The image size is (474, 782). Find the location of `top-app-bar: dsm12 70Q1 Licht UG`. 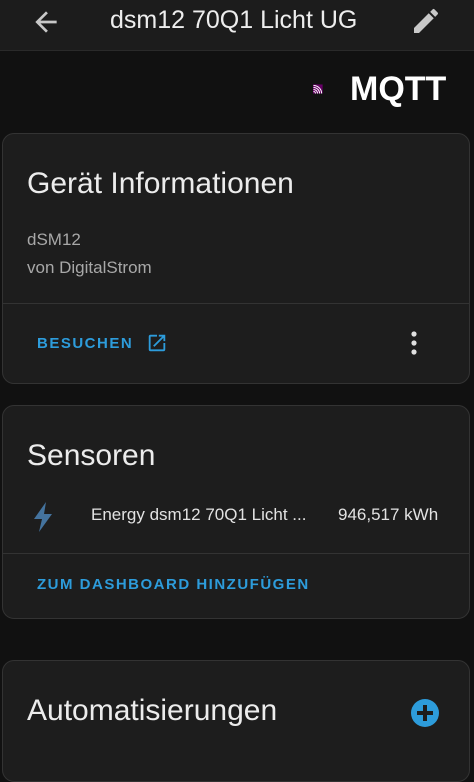

top-app-bar: dsm12 70Q1 Licht UG is located at coordinates (237, 25).